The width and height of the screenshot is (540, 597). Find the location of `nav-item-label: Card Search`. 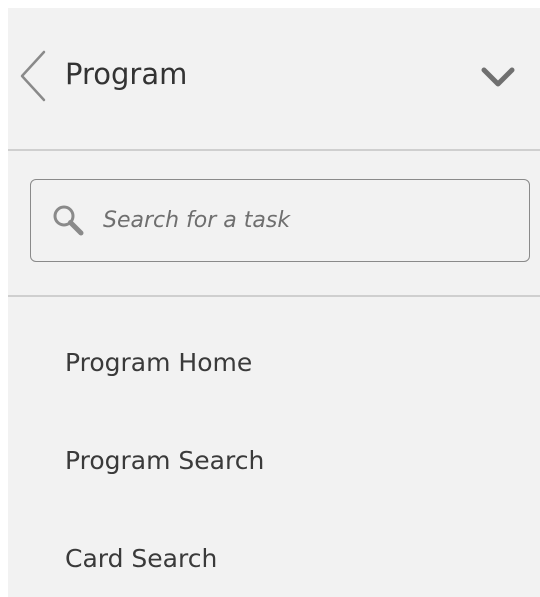

nav-item-label: Card Search is located at coordinates (141, 558).